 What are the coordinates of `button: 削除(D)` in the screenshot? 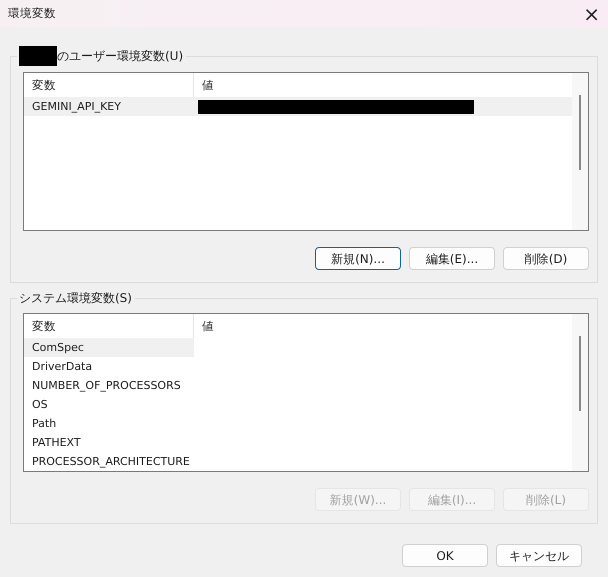 It's located at (546, 258).